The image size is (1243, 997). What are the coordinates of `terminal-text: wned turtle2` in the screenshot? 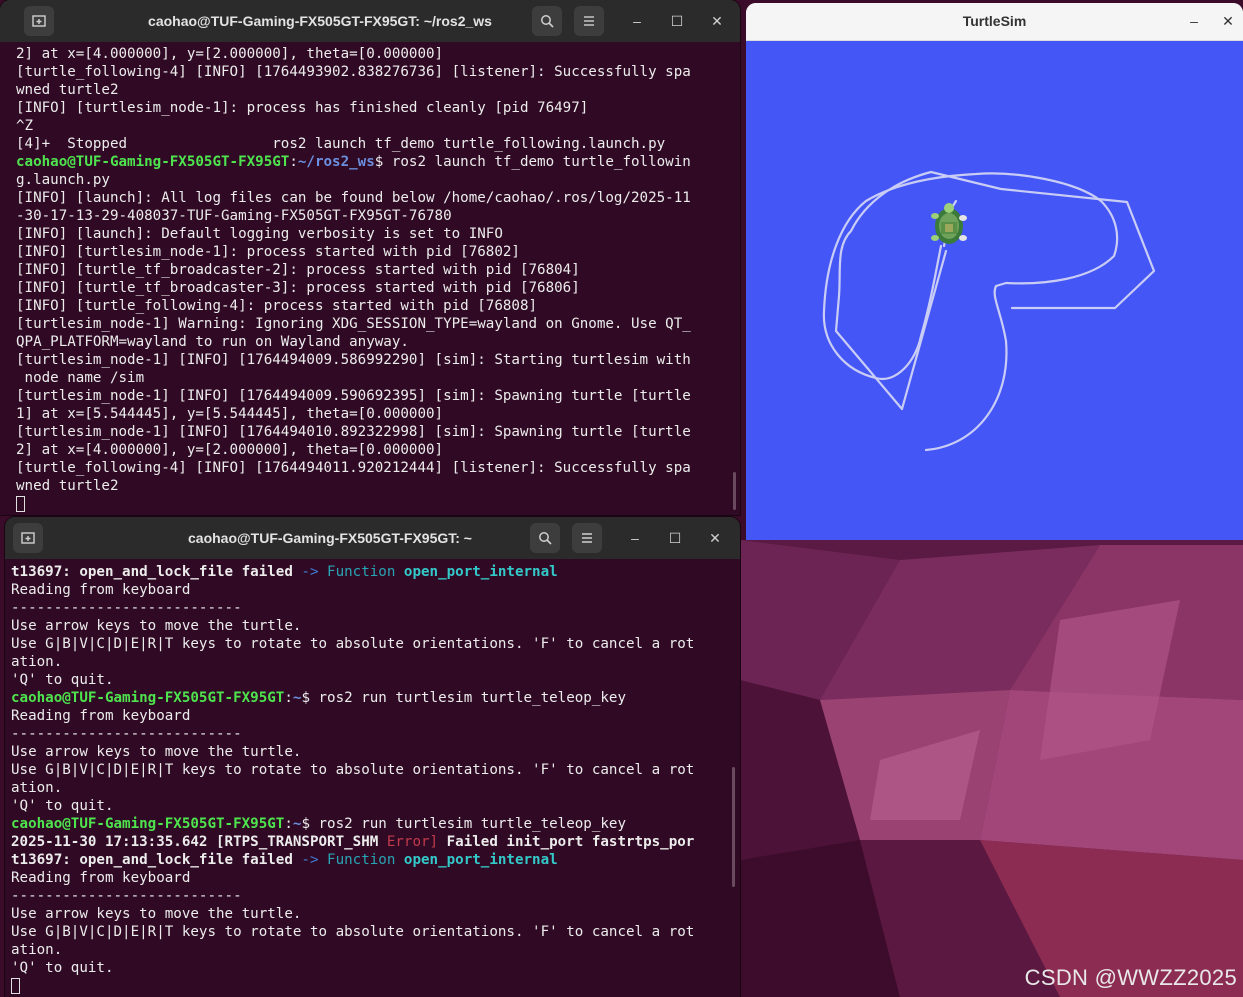 It's located at (67, 486).